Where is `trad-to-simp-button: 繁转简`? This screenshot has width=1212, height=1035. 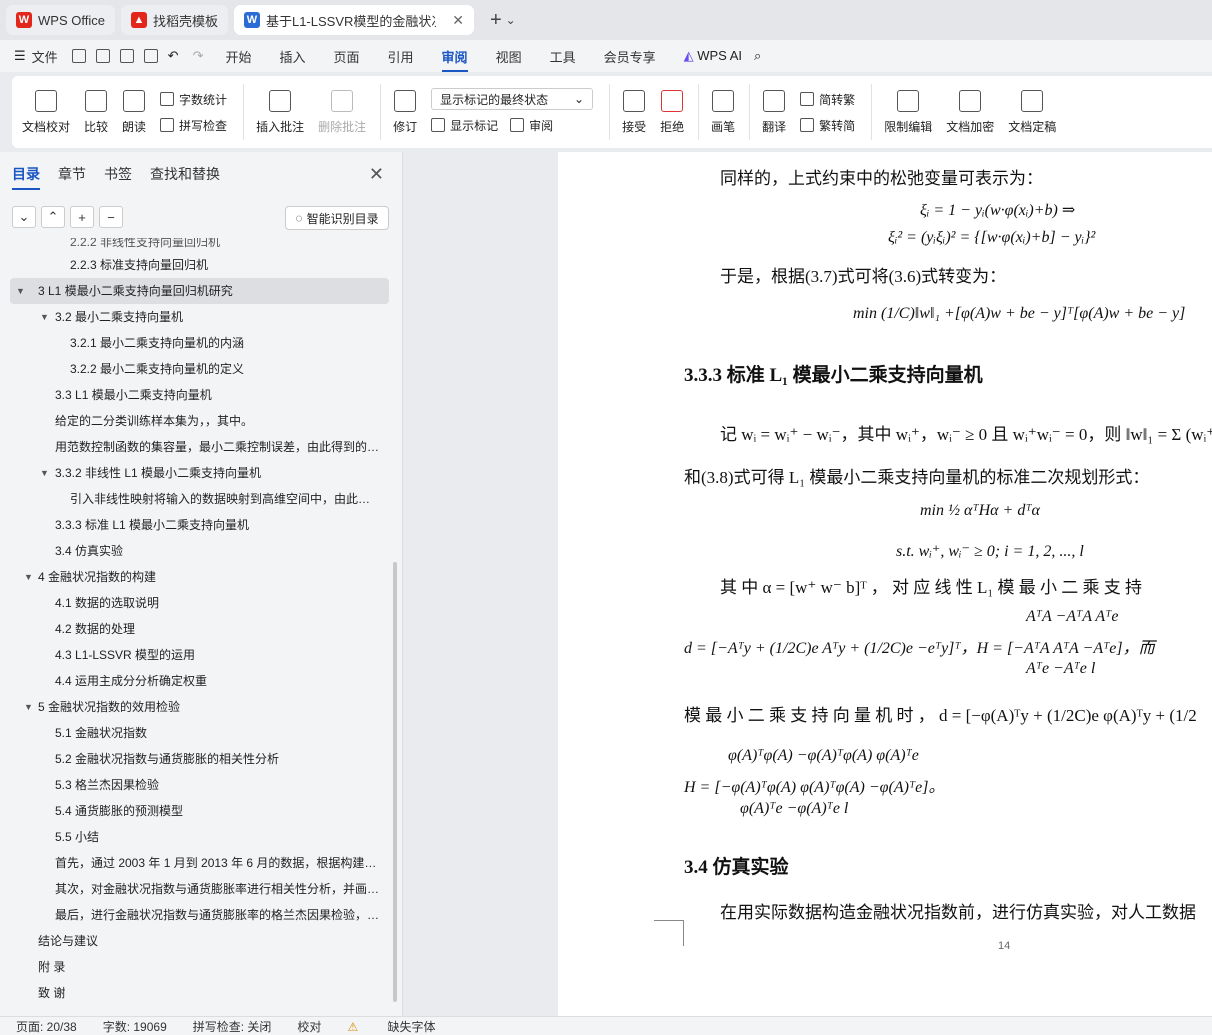
trad-to-simp-button: 繁转简 is located at coordinates (827, 125).